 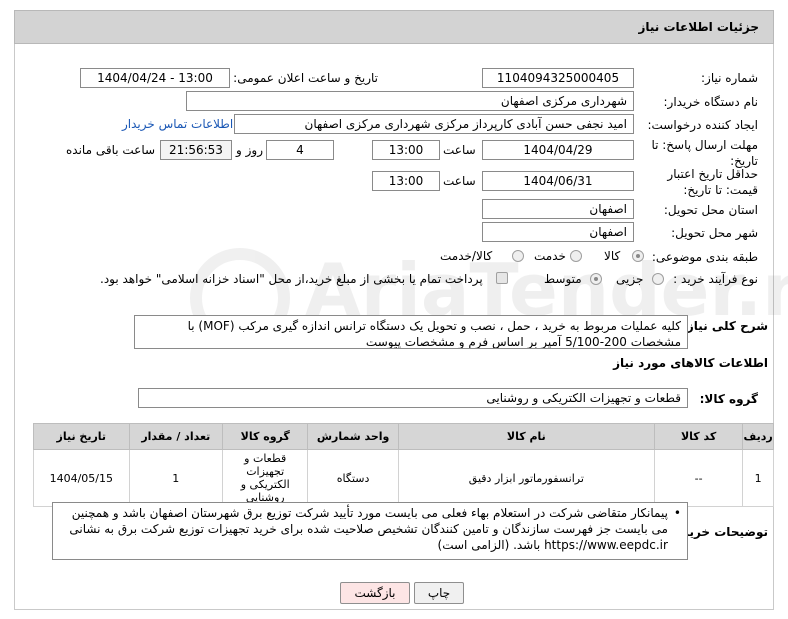 I want to click on buyer-org-label: نام دستگاه خریدار:, so click(x=711, y=102).